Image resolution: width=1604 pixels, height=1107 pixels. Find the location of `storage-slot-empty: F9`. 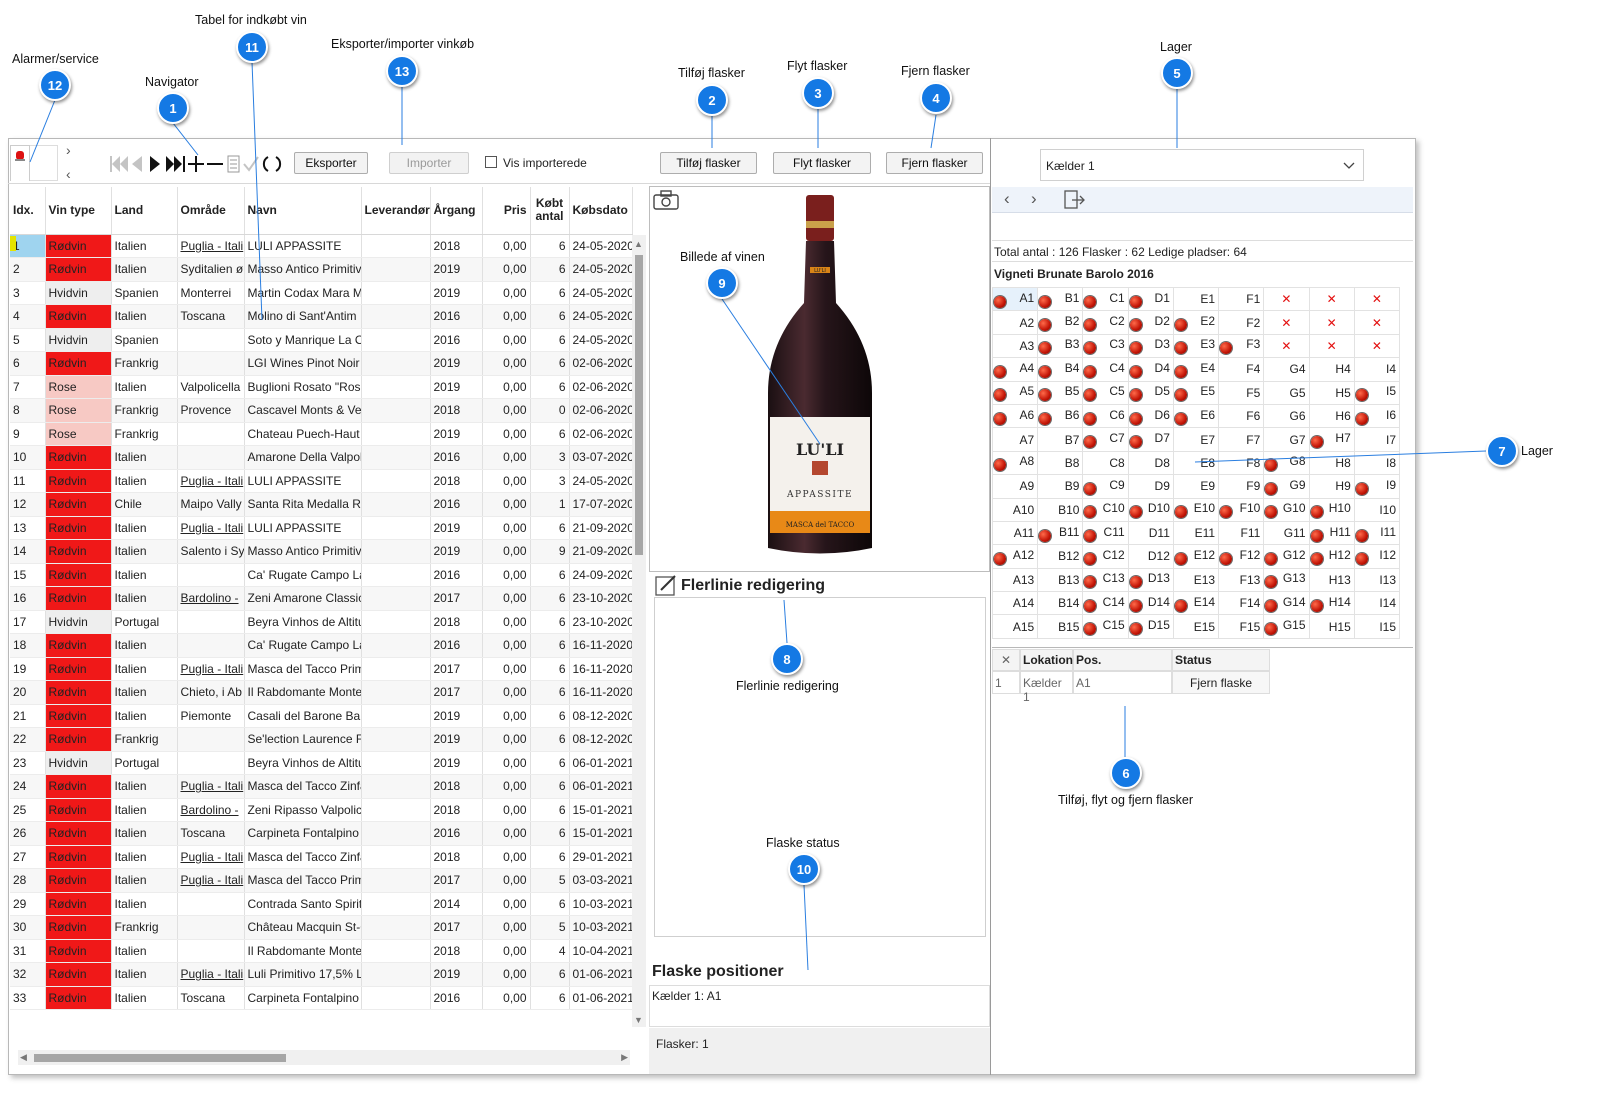

storage-slot-empty: F9 is located at coordinates (1241, 486).